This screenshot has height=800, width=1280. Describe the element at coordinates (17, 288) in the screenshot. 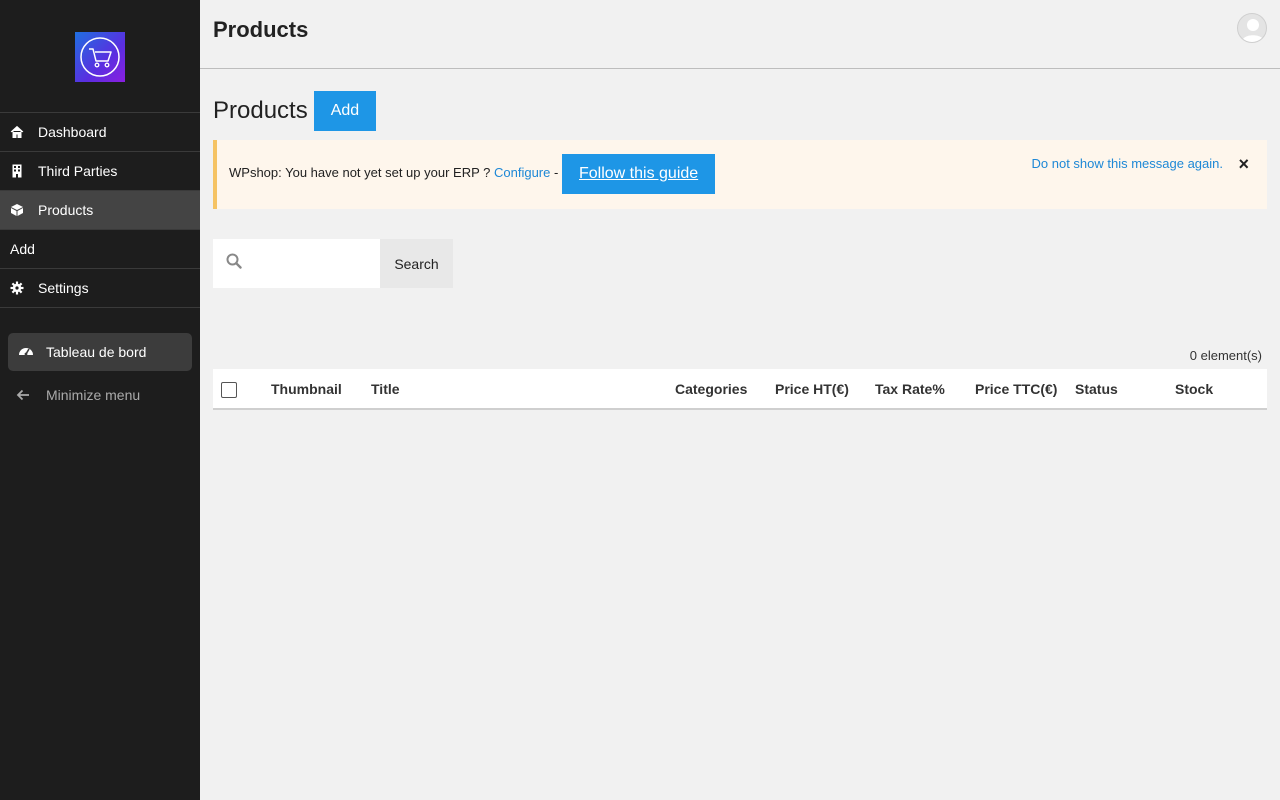

I see `gear-icon` at that location.